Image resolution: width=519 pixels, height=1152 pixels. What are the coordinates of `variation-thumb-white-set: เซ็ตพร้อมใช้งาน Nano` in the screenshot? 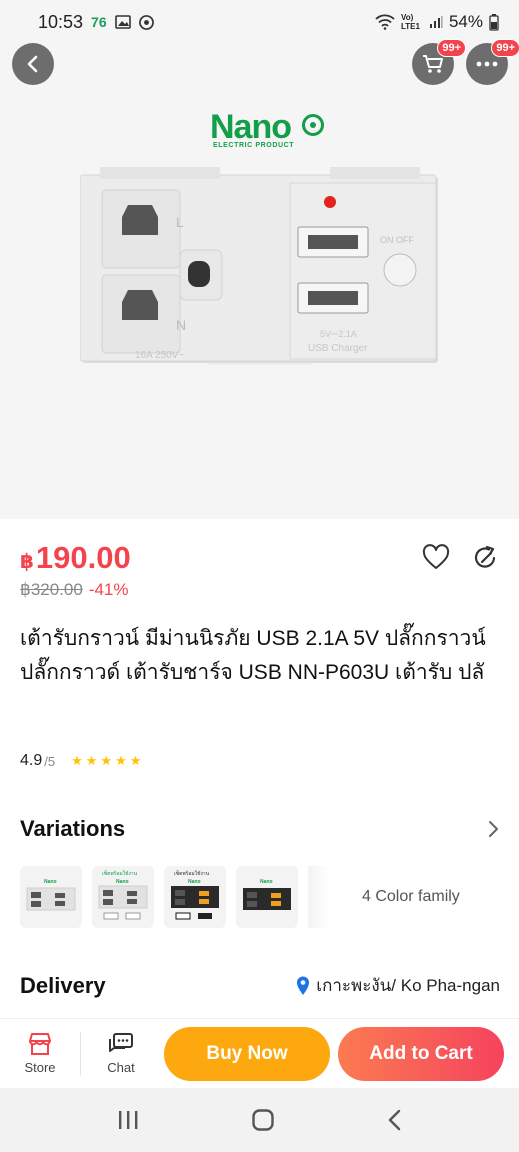 It's located at (123, 897).